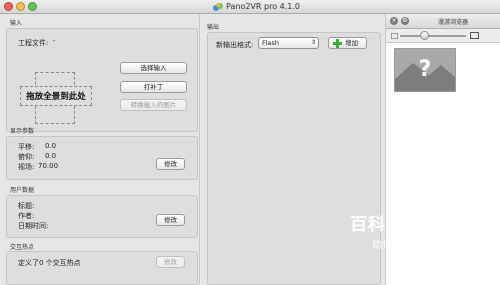 Image resolution: width=500 pixels, height=285 pixels. What do you see at coordinates (26, 147) in the screenshot?
I see `pan-label: 平移:` at bounding box center [26, 147].